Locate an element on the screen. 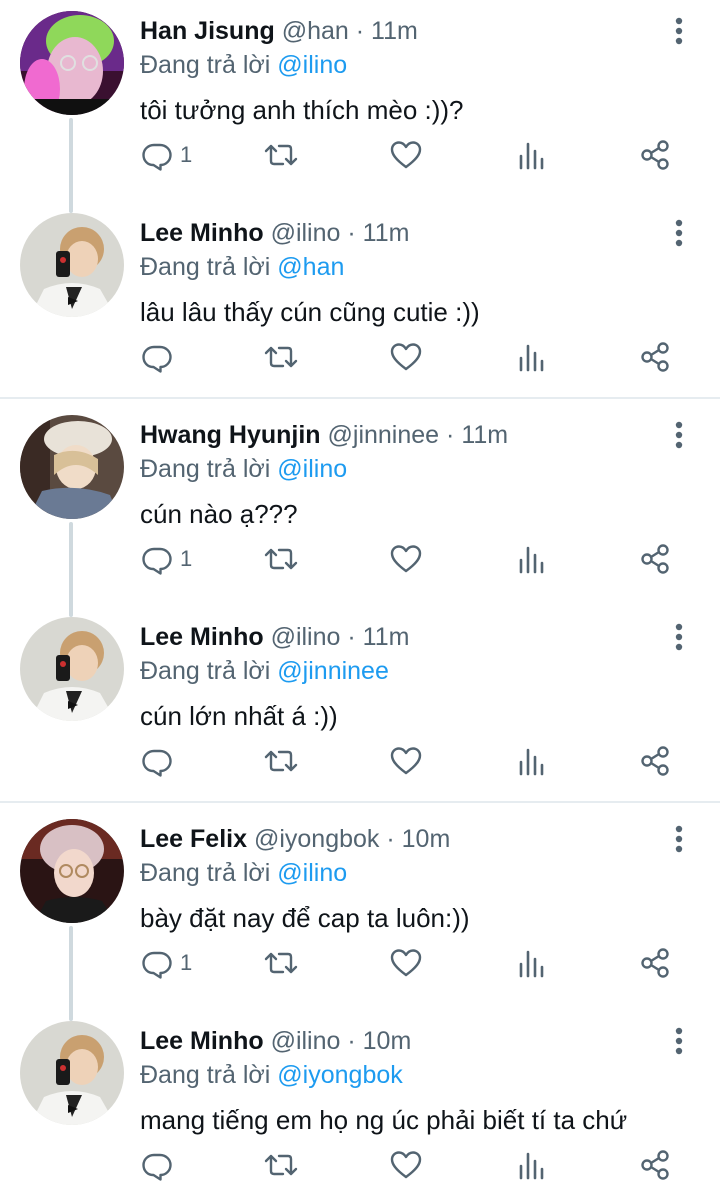 The width and height of the screenshot is (720, 1200). share-icon is located at coordinates (655, 1165).